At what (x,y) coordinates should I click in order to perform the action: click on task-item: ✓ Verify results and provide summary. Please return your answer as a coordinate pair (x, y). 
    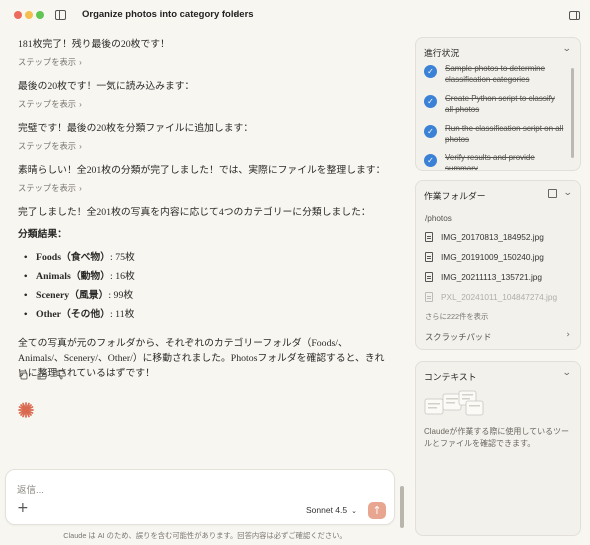
    Looking at the image, I should click on (494, 161).